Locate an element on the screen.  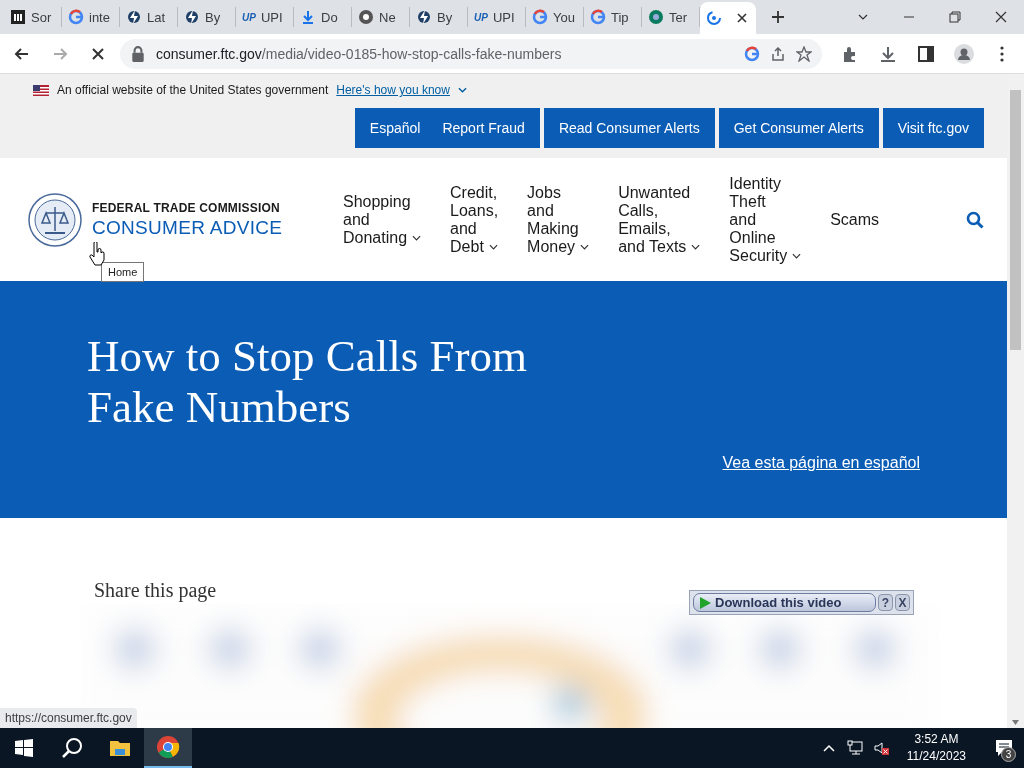
loading-spinner-icon is located at coordinates (714, 18).